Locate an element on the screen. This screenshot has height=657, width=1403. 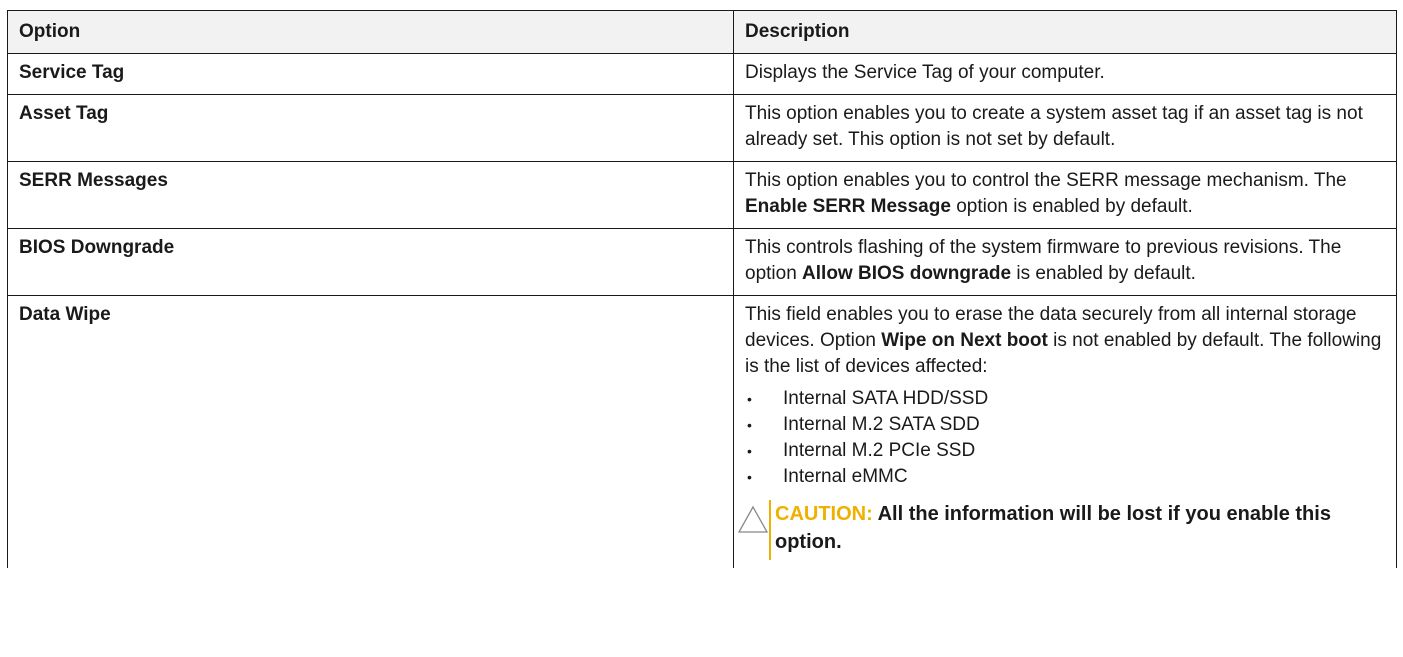
list-item: • Internal SATA HDD/SSD is located at coordinates (1065, 399).